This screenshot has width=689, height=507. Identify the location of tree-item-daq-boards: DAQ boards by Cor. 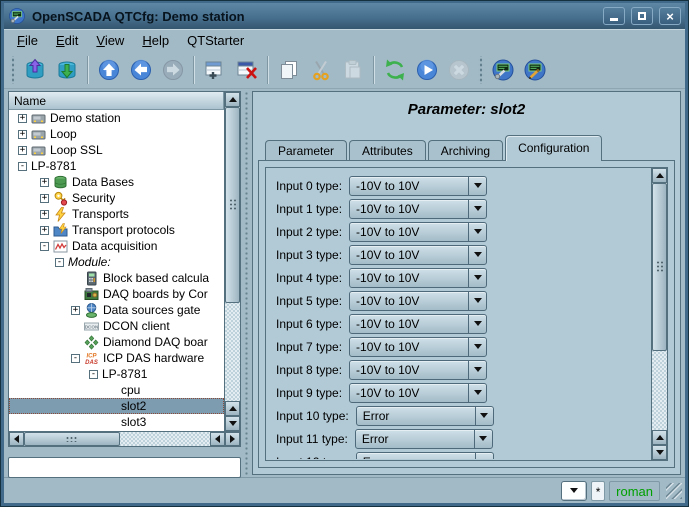
(116, 294).